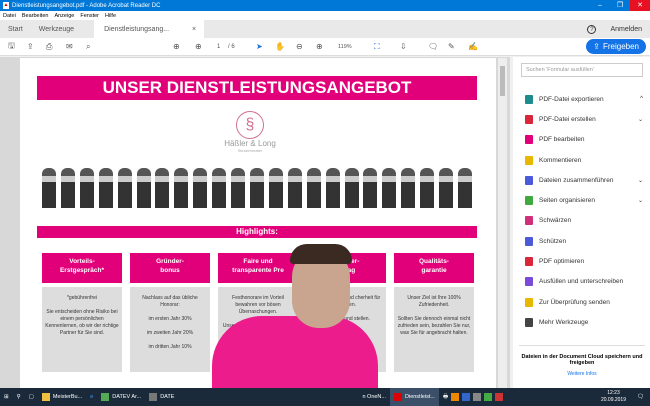 Image resolution: width=650 pixels, height=406 pixels. I want to click on zoom-select: 119%, so click(345, 47).